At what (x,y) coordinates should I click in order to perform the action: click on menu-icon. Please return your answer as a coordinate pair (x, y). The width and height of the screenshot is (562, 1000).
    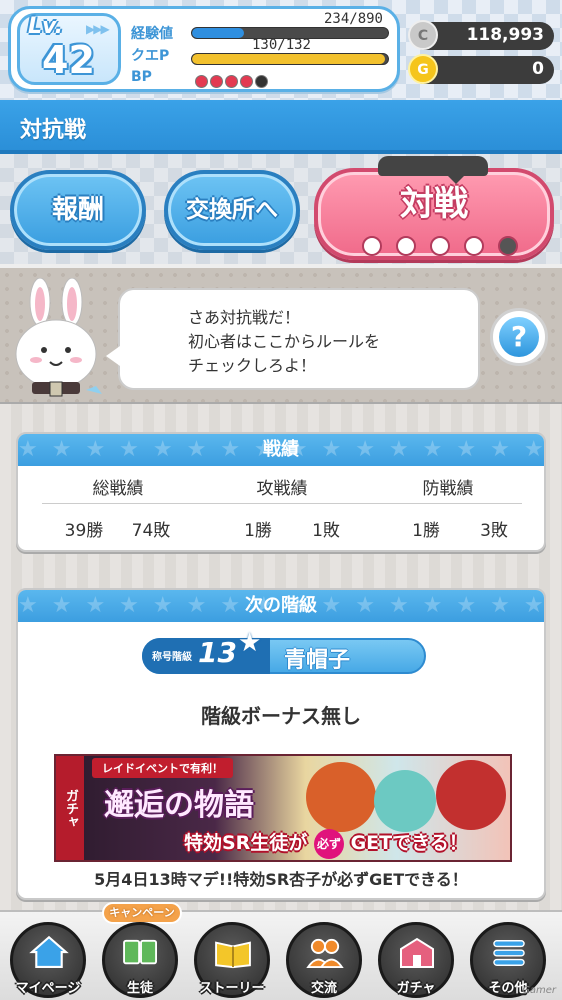
    Looking at the image, I should click on (509, 953).